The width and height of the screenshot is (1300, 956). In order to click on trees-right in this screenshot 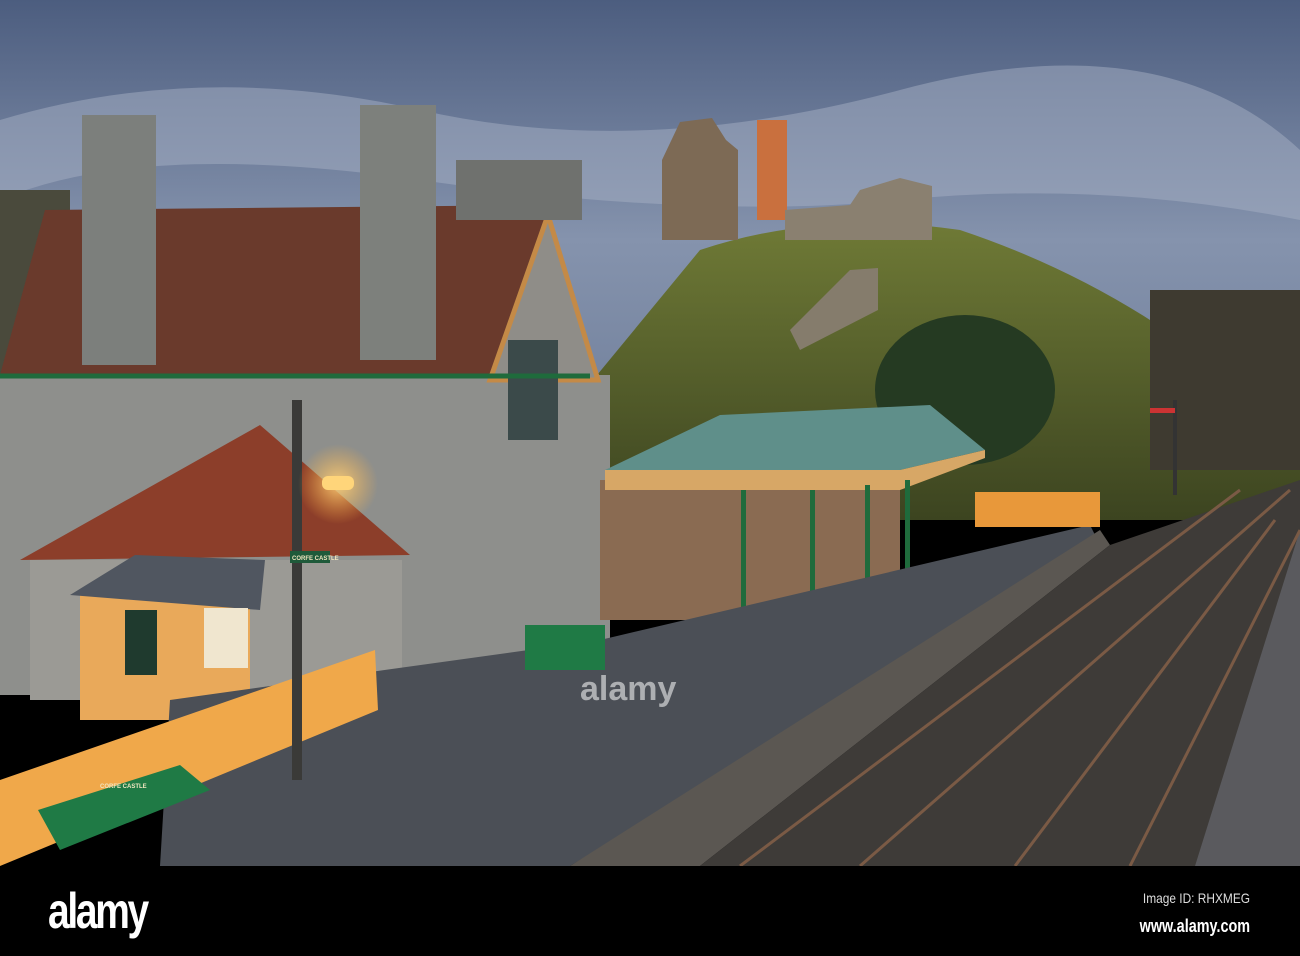, I will do `click(1225, 380)`.